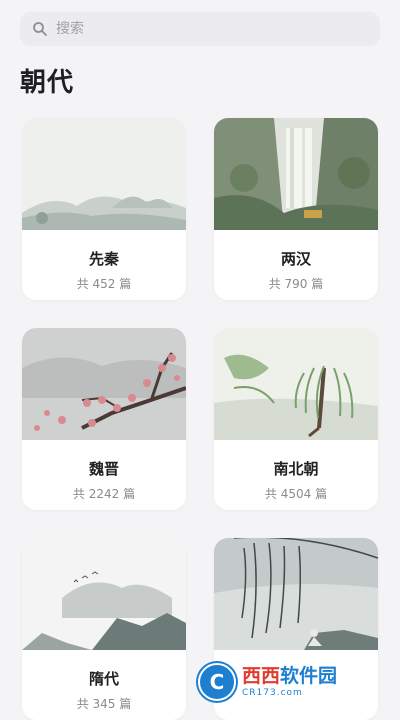 The width and height of the screenshot is (400, 720). Describe the element at coordinates (206, 29) in the screenshot. I see `search-input` at that location.